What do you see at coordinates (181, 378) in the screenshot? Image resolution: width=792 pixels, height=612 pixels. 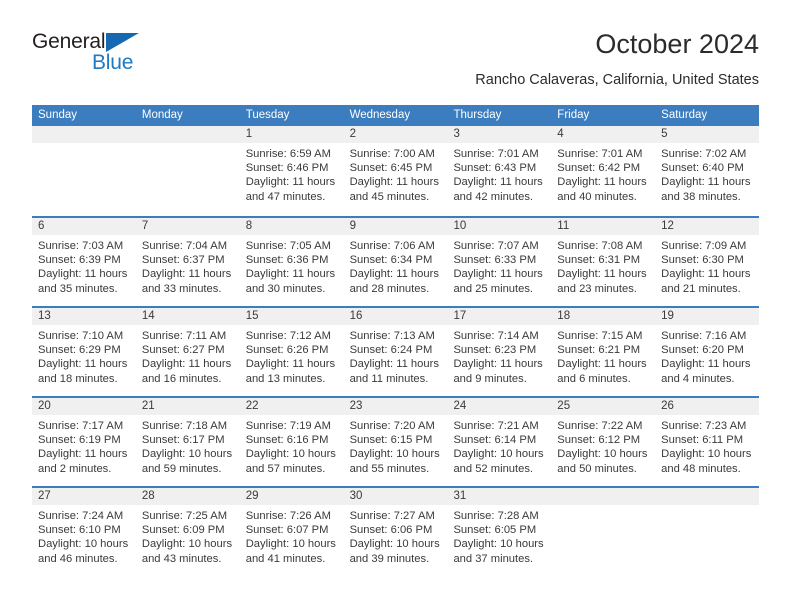 I see `day-detail-line: and 16 minutes.` at bounding box center [181, 378].